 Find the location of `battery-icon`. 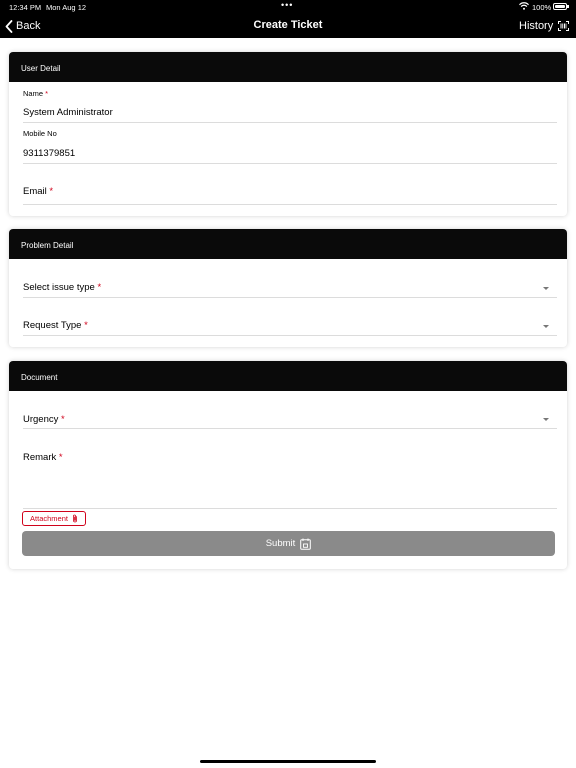

battery-icon is located at coordinates (560, 6).